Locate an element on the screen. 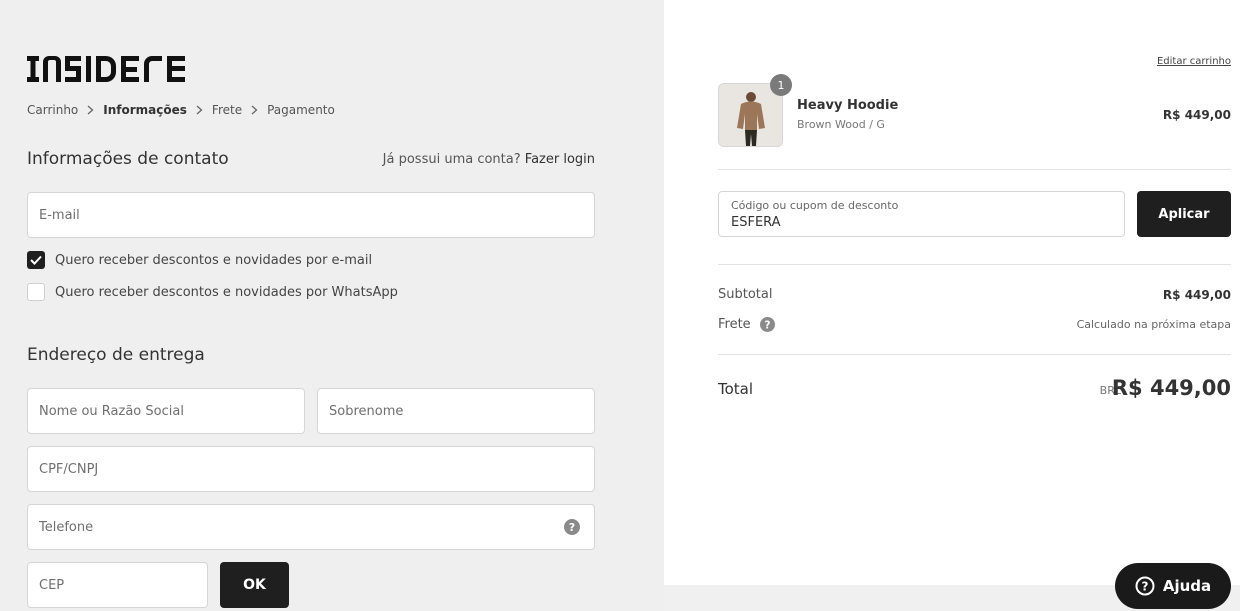 The width and height of the screenshot is (1240, 611). insider-logo is located at coordinates (107, 68).